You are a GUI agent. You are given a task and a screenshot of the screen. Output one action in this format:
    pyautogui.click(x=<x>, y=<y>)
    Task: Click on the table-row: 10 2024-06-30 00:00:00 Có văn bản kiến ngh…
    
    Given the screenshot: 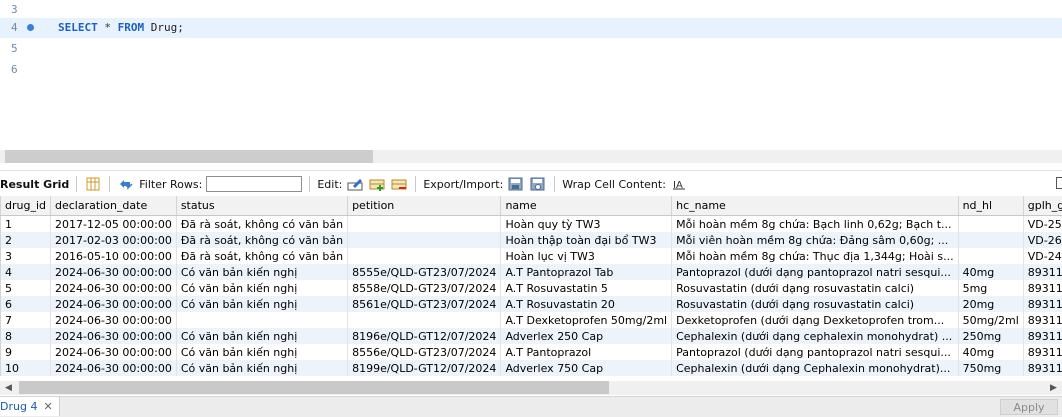 What is the action you would take?
    pyautogui.click(x=531, y=368)
    